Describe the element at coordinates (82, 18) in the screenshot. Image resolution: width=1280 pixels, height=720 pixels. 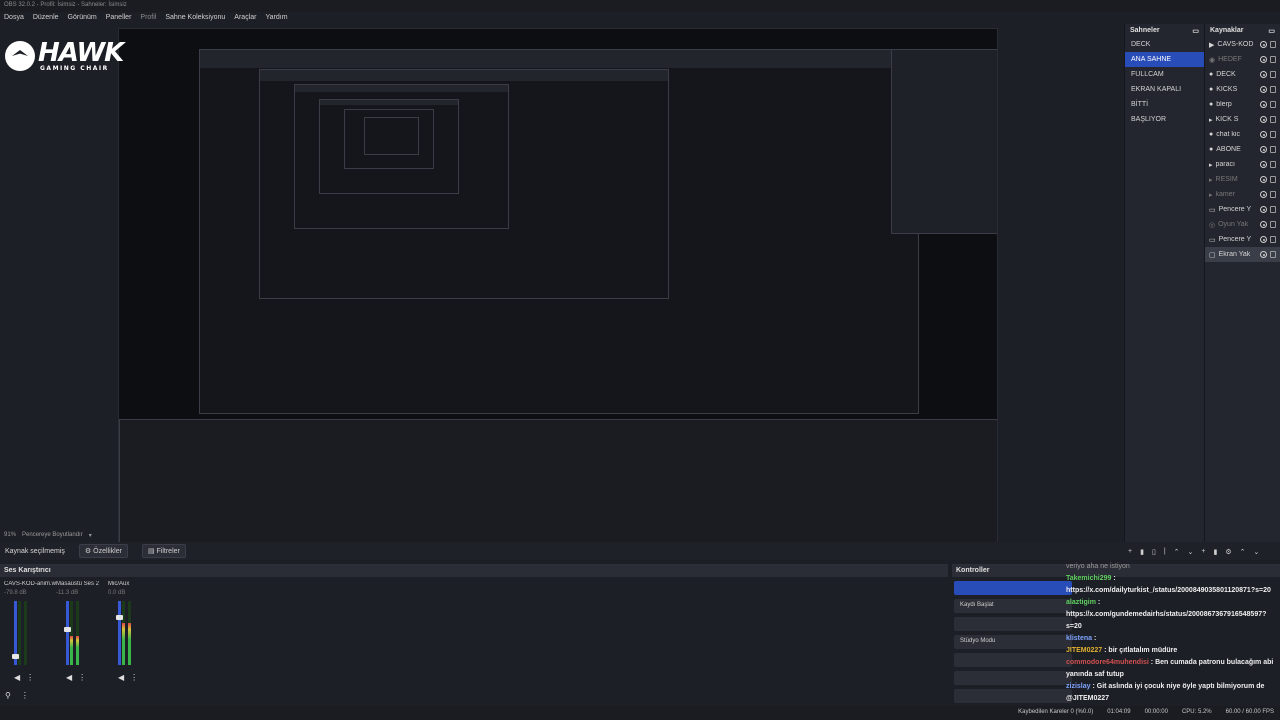
I see `menu-gorunum: Görünüm` at that location.